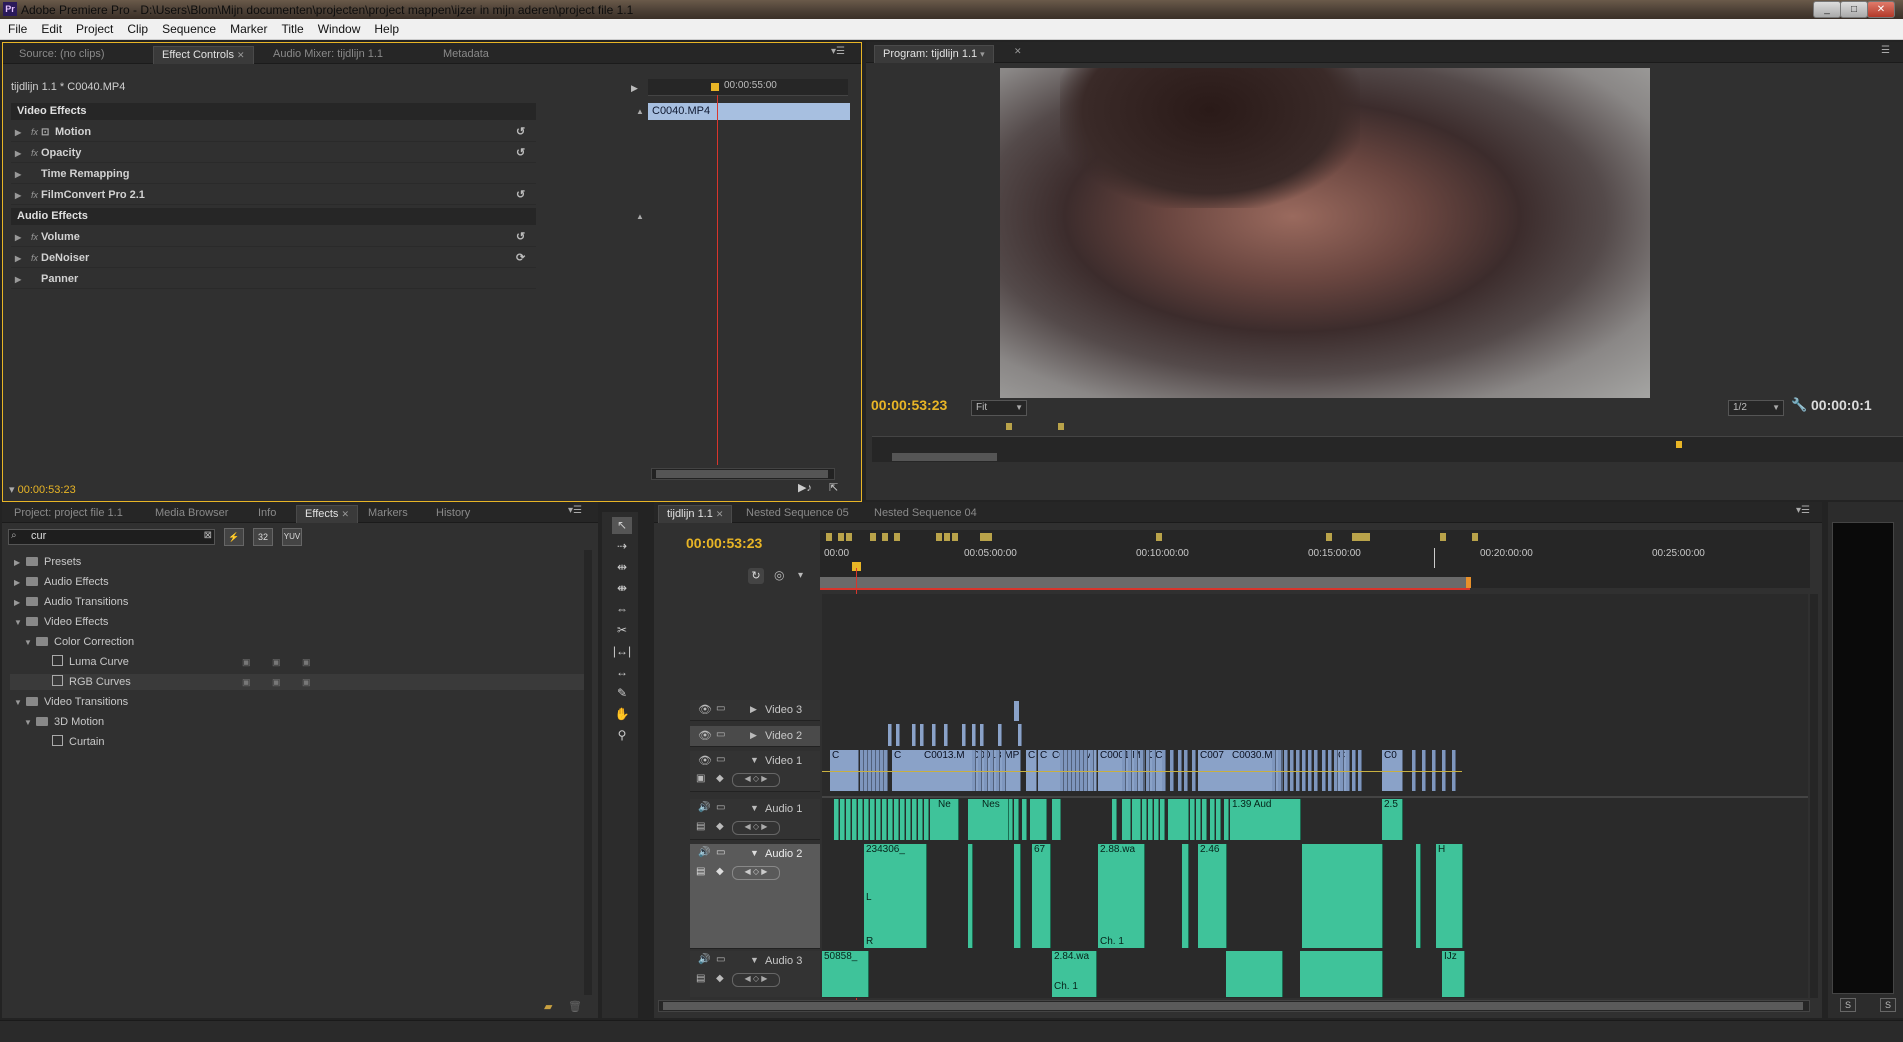 The height and width of the screenshot is (1042, 1903). Describe the element at coordinates (1387, 449) in the screenshot. I see `program-scrubber` at that location.